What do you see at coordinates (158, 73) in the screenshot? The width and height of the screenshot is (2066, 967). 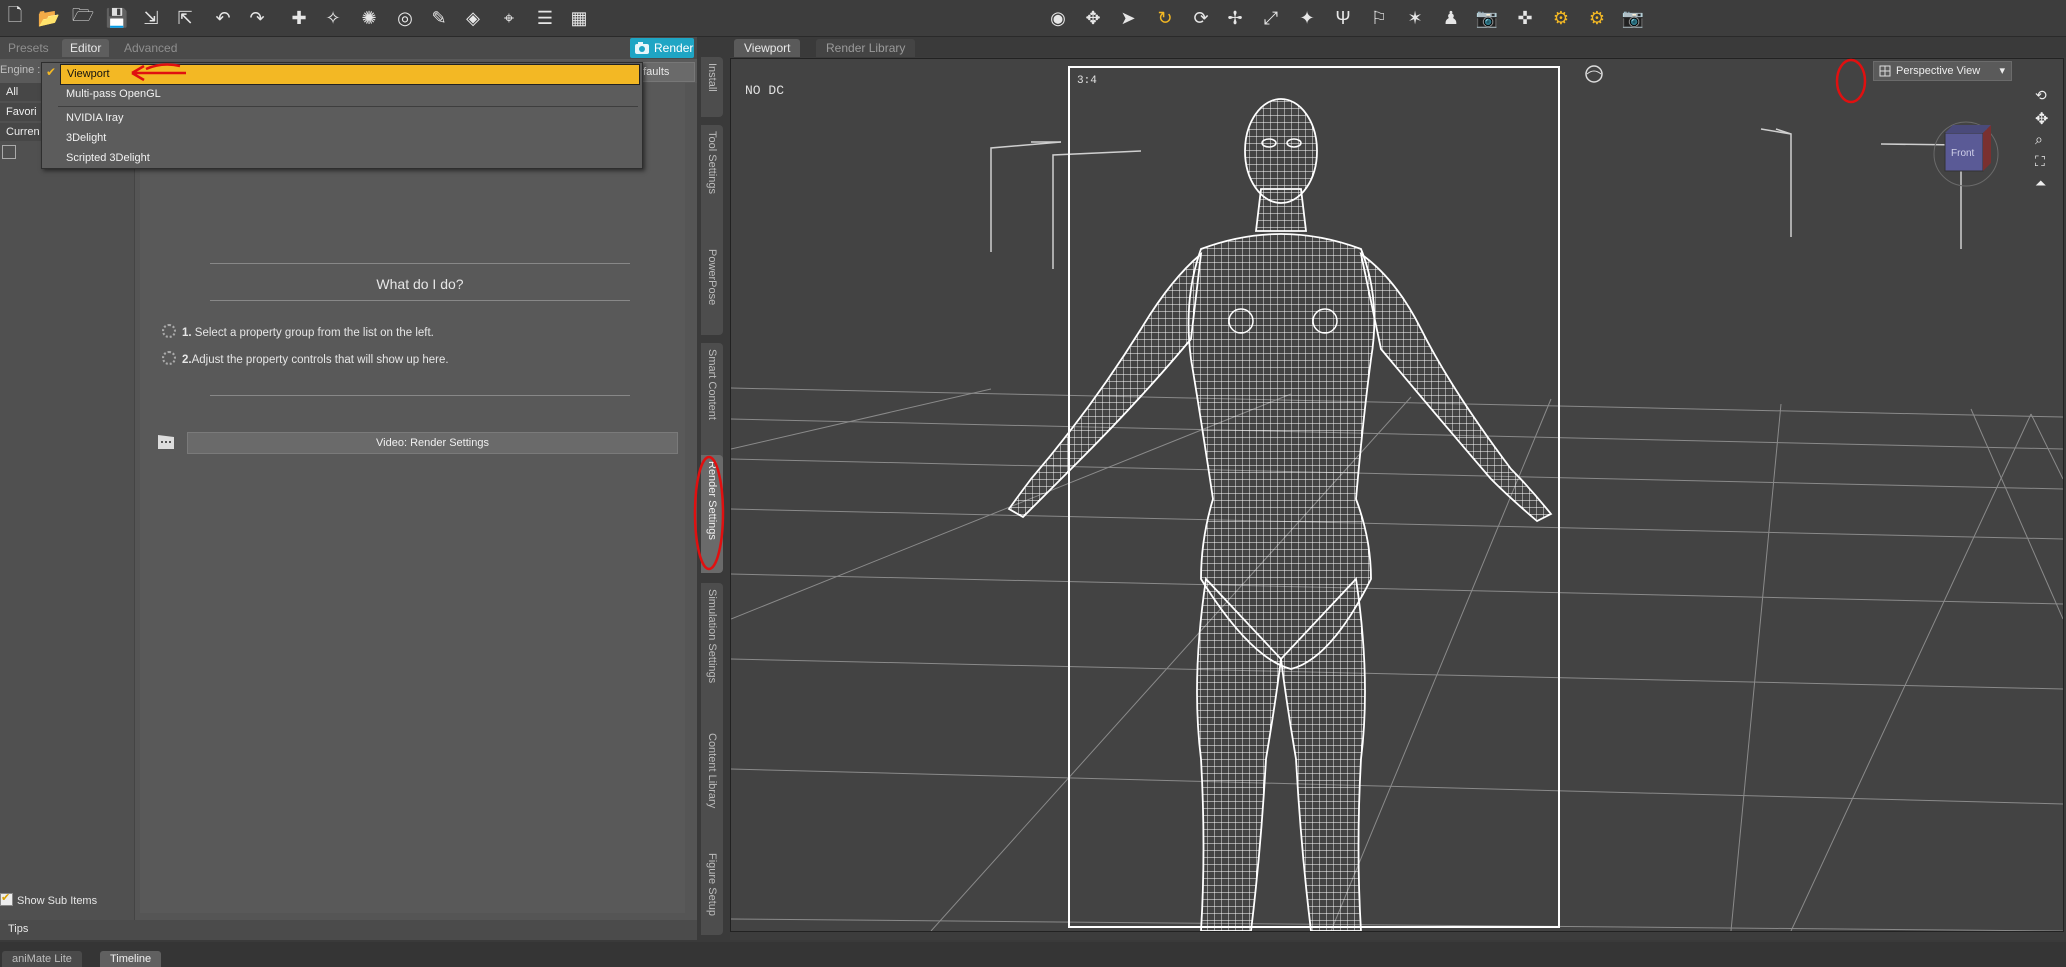 I see `arrow-annotation` at bounding box center [158, 73].